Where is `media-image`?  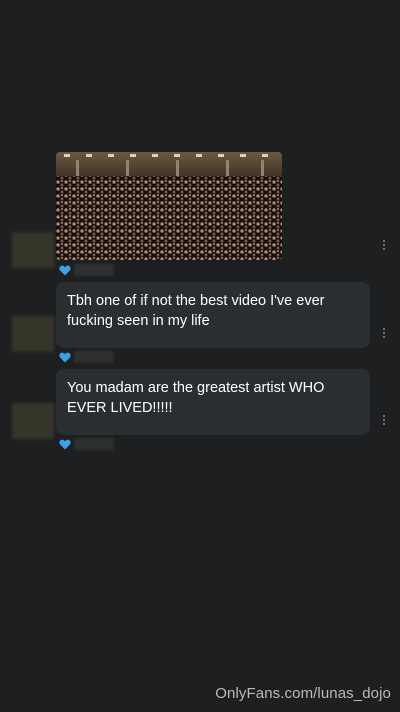
media-image is located at coordinates (169, 206).